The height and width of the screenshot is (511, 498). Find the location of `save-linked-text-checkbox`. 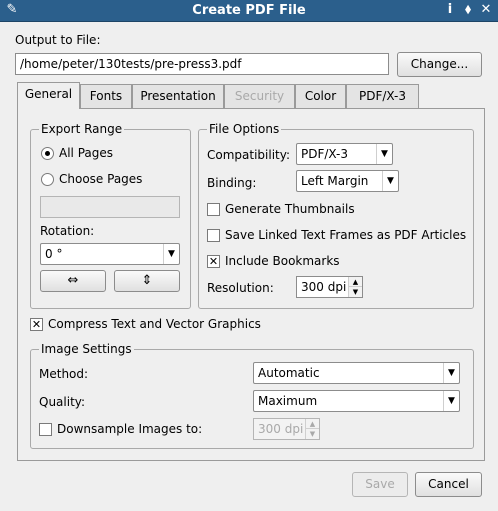

save-linked-text-checkbox is located at coordinates (213, 235).